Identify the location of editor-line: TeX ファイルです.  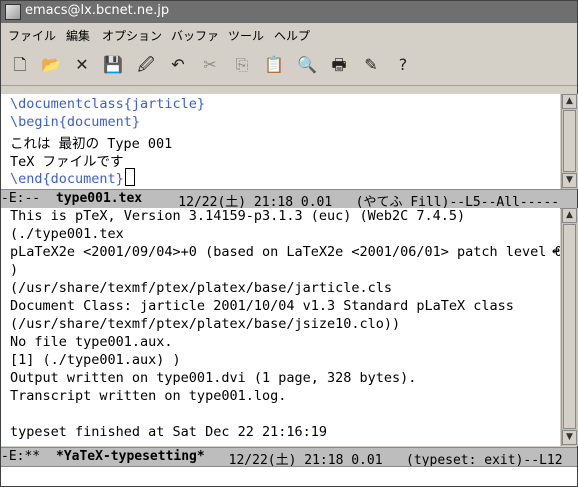
(67, 162).